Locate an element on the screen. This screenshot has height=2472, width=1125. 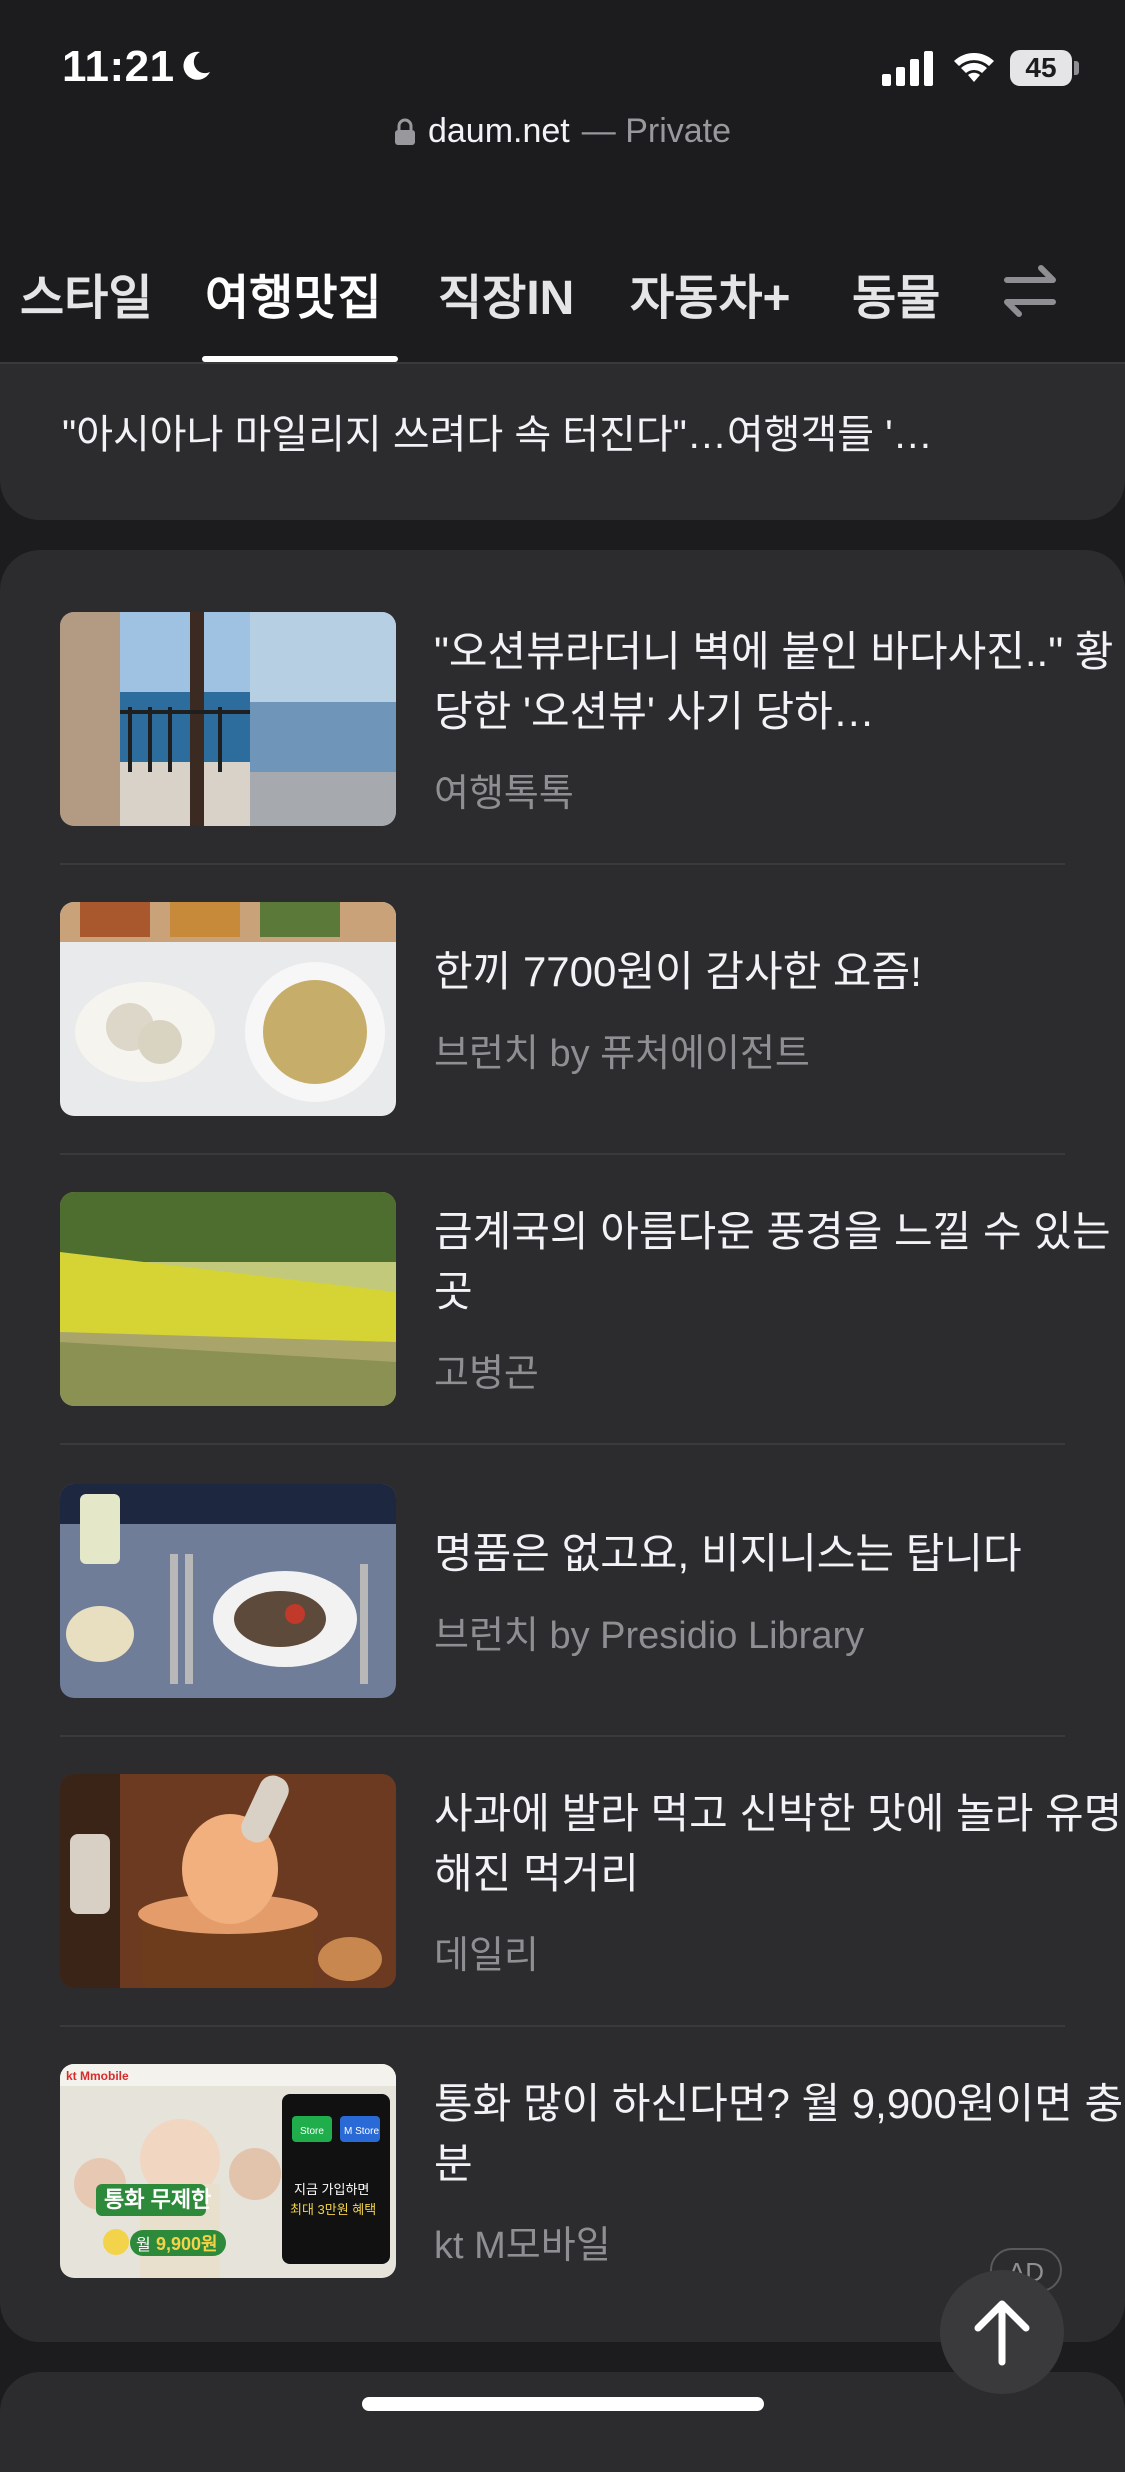
tab-travel-food: 여행맛집 is located at coordinates (293, 293).